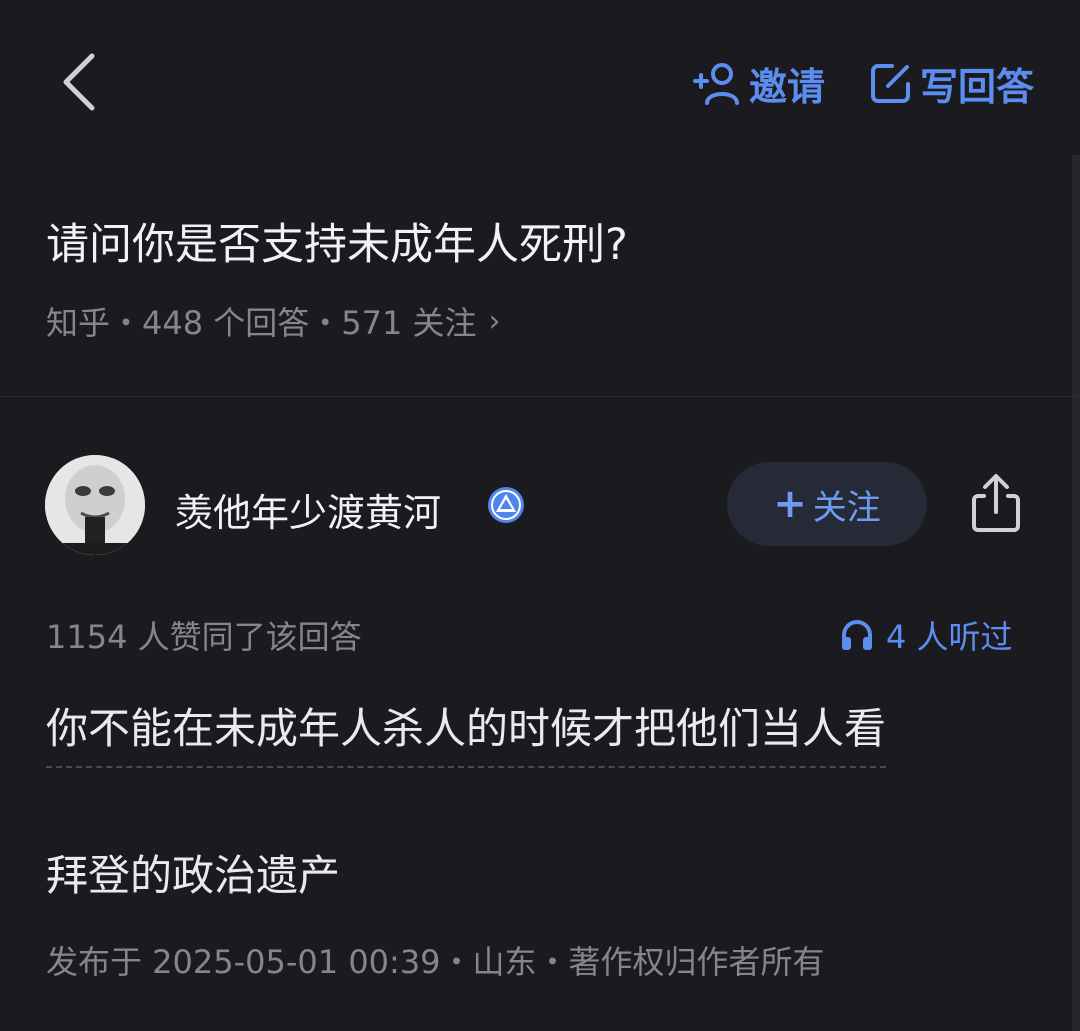  What do you see at coordinates (1076, 593) in the screenshot?
I see `scrollbar` at bounding box center [1076, 593].